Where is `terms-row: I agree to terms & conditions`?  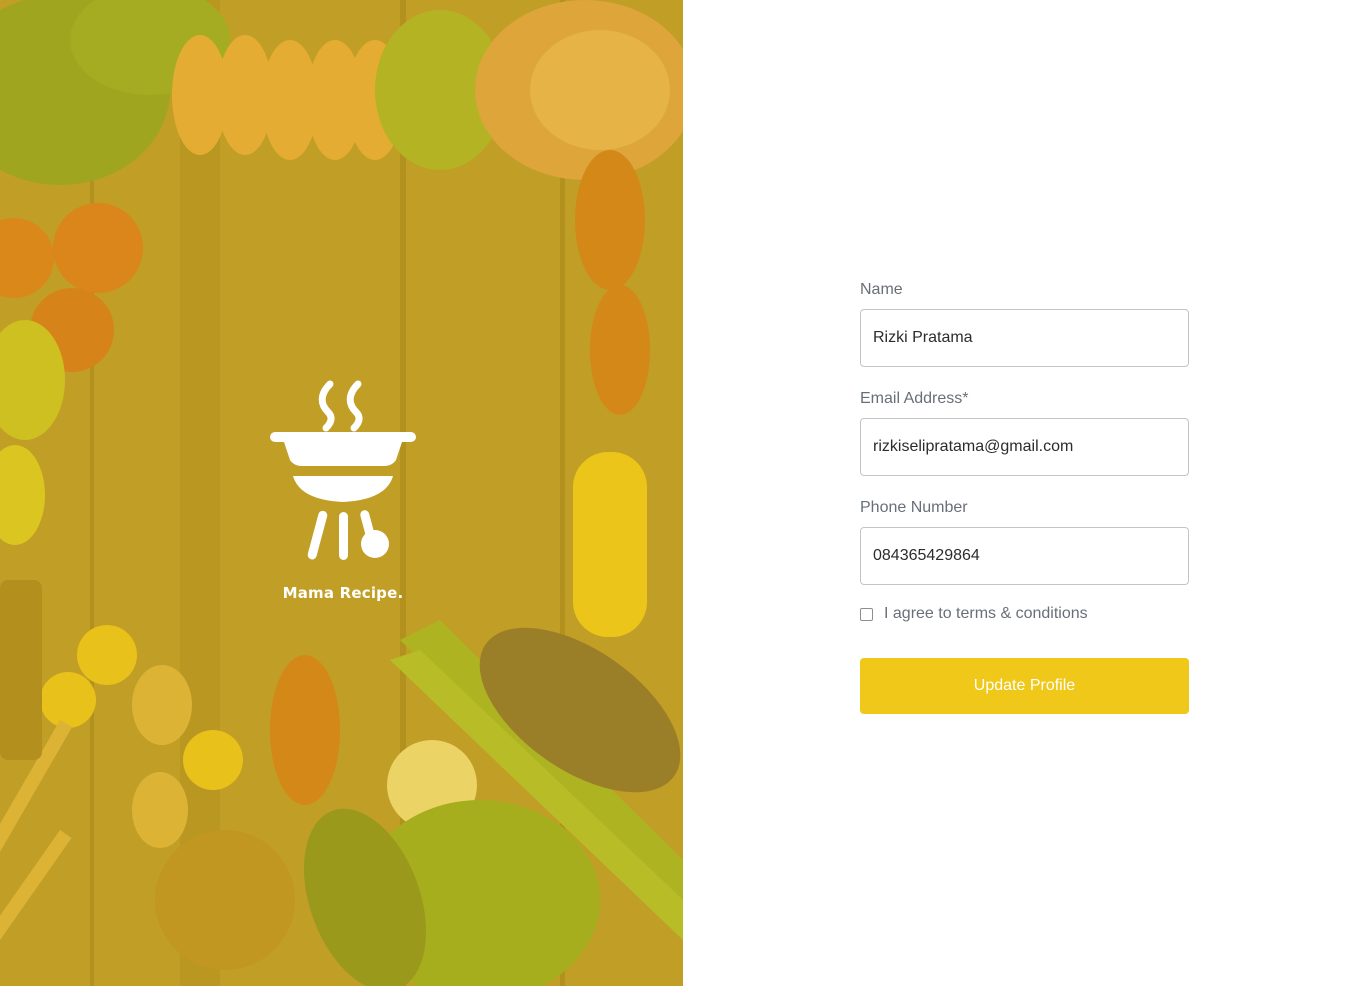
terms-row: I agree to terms & conditions is located at coordinates (1024, 614).